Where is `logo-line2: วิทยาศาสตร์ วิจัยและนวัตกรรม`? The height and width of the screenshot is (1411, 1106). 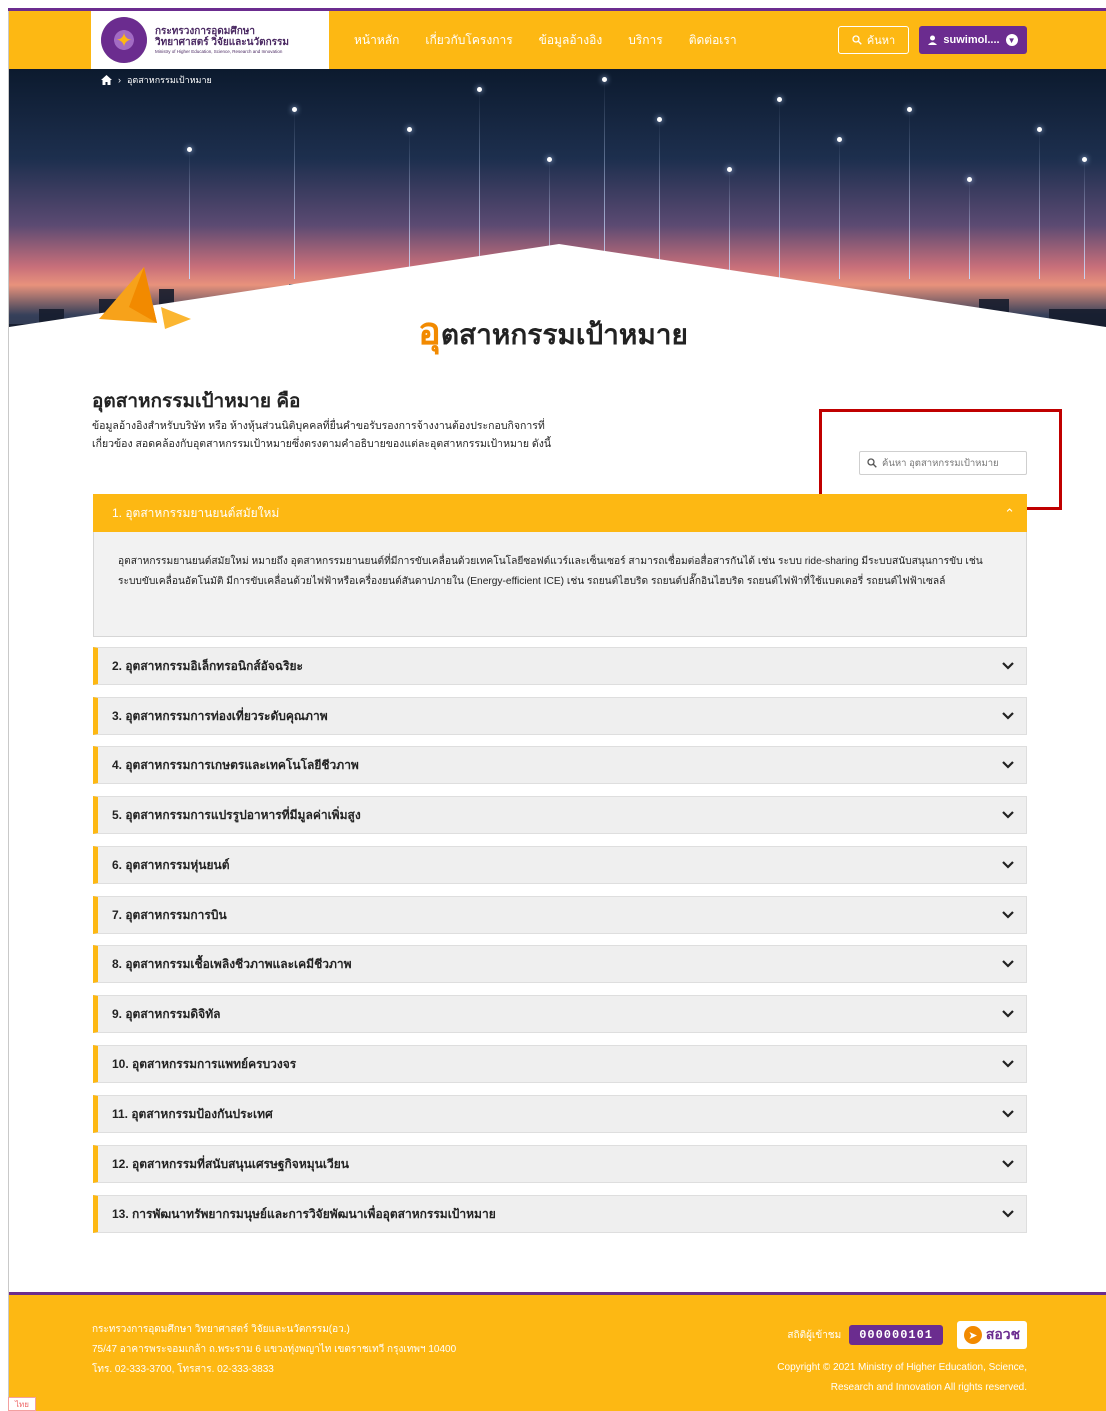 logo-line2: วิทยาศาสตร์ วิจัยและนวัตกรรม is located at coordinates (222, 42).